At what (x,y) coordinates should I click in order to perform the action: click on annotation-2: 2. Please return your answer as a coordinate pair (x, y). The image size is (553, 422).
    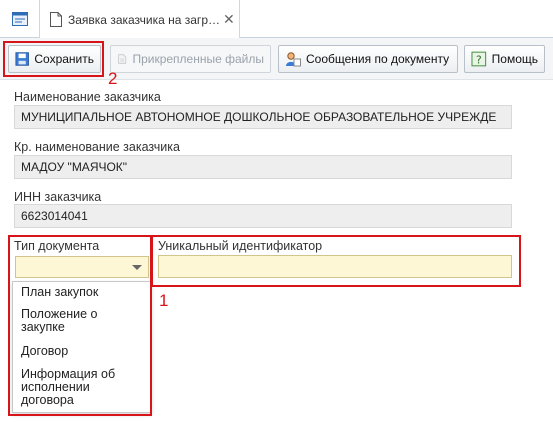
    Looking at the image, I should click on (113, 78).